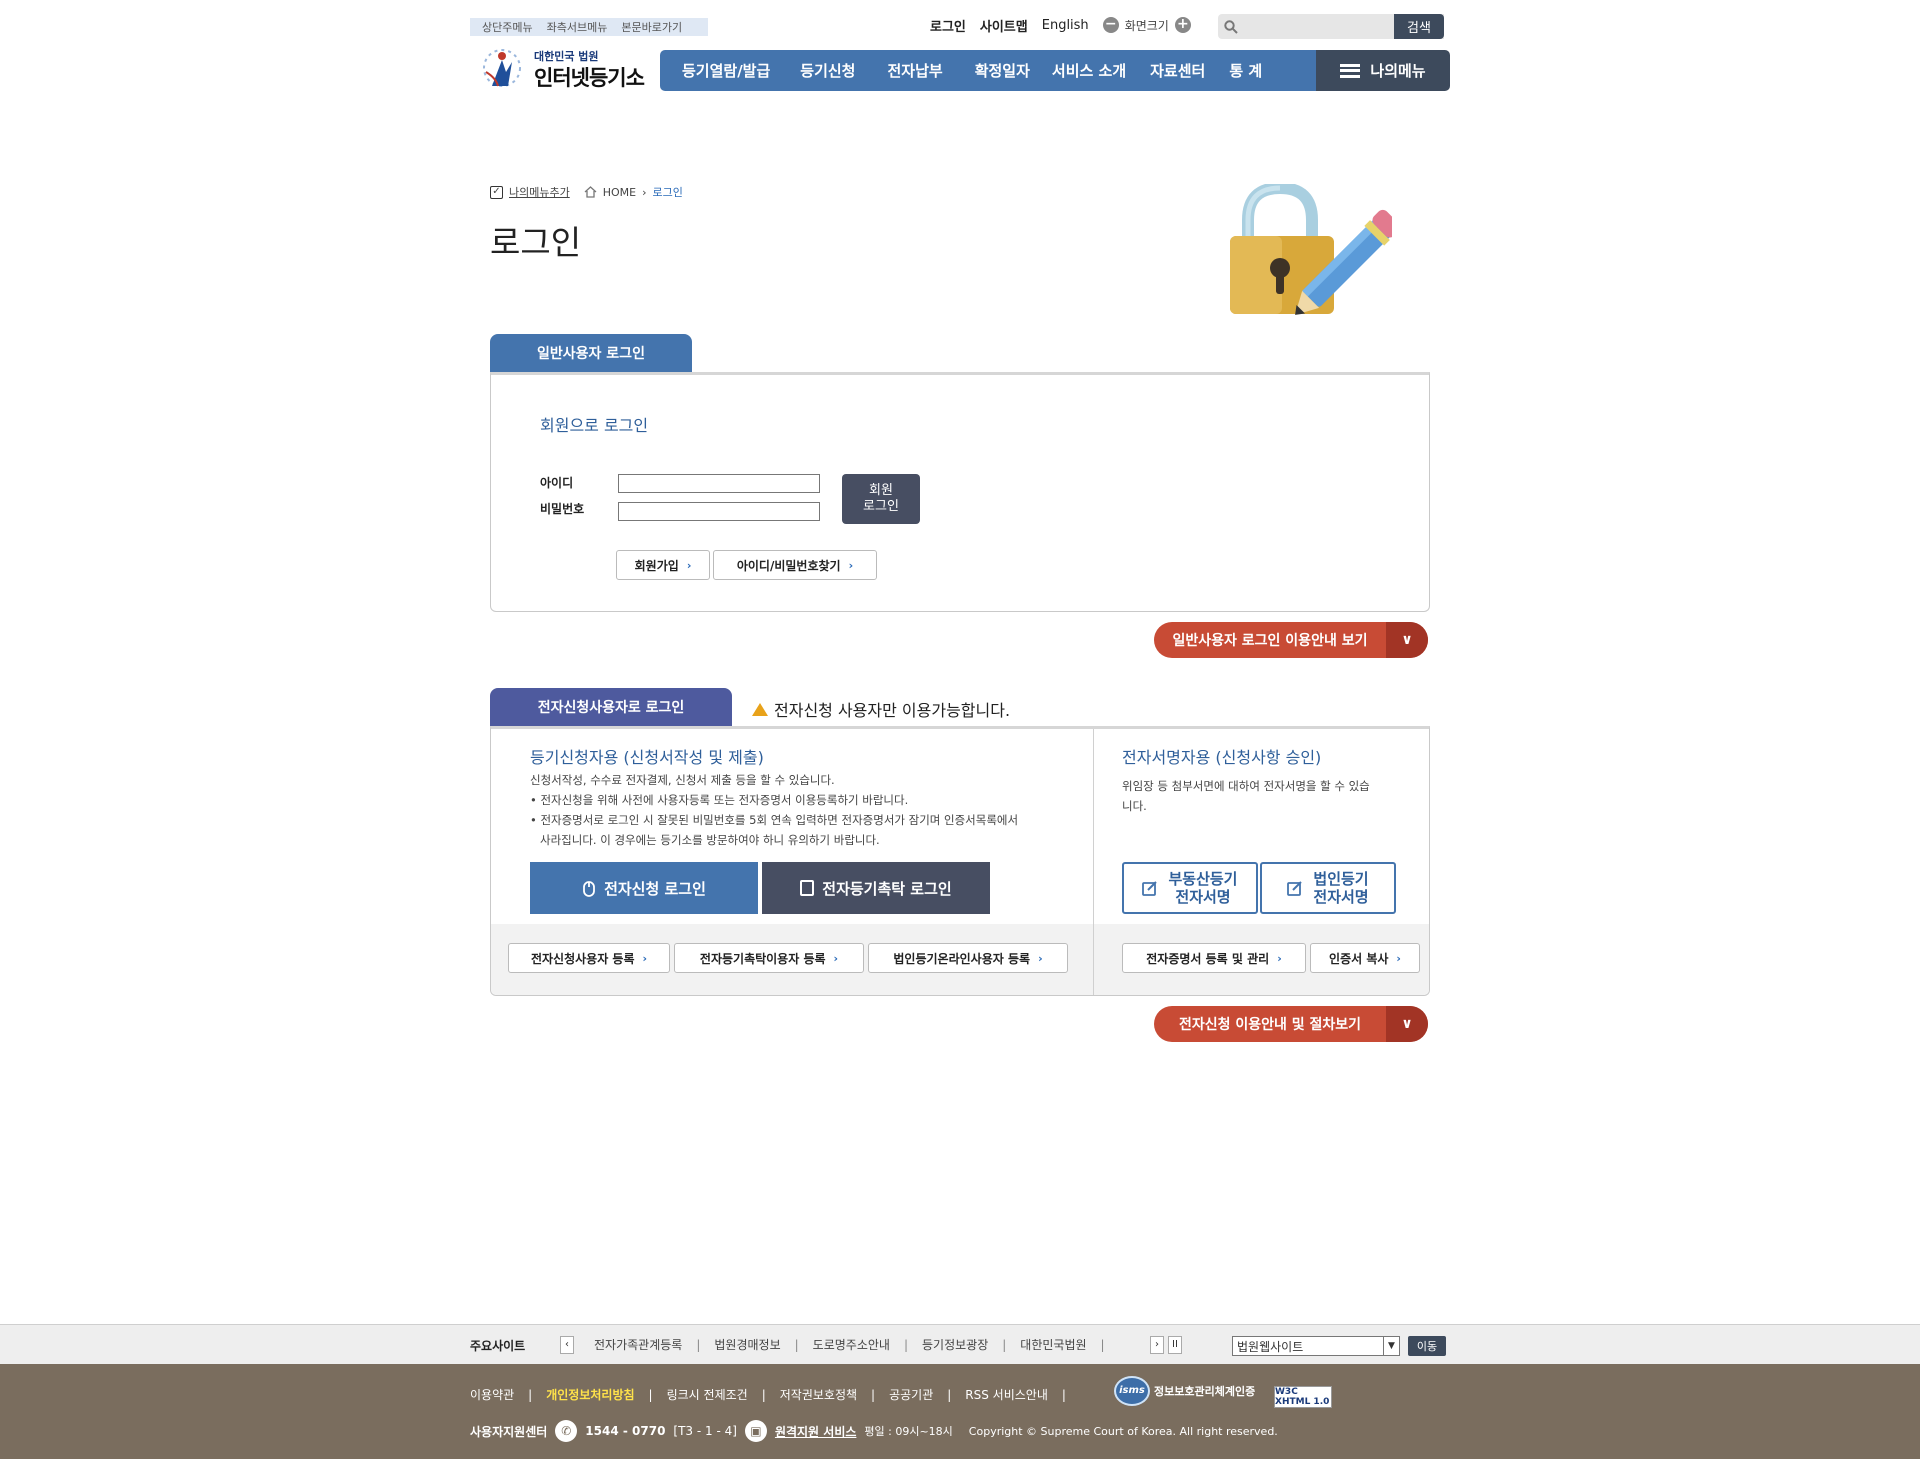 Image resolution: width=1920 pixels, height=1459 pixels. What do you see at coordinates (1222, 757) in the screenshot?
I see `signer-section-title: 전자서명자용 (신청사항 승인)` at bounding box center [1222, 757].